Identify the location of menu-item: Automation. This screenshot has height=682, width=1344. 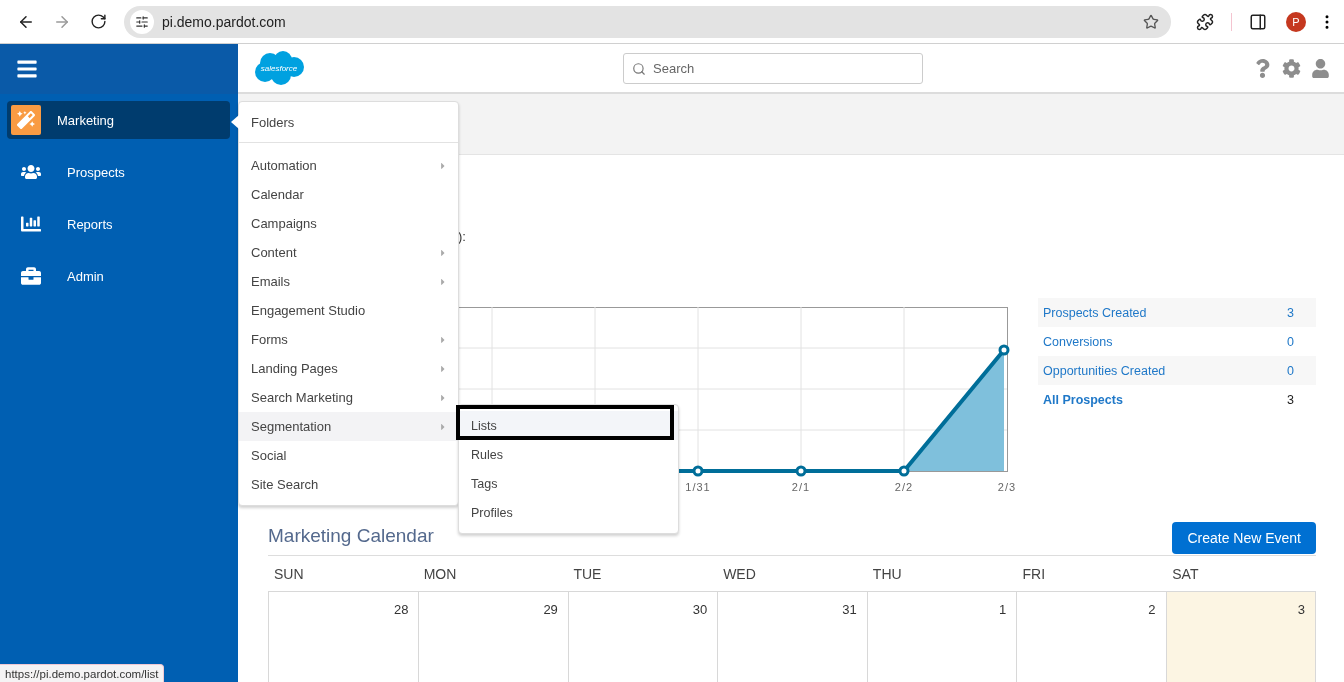
(348, 165).